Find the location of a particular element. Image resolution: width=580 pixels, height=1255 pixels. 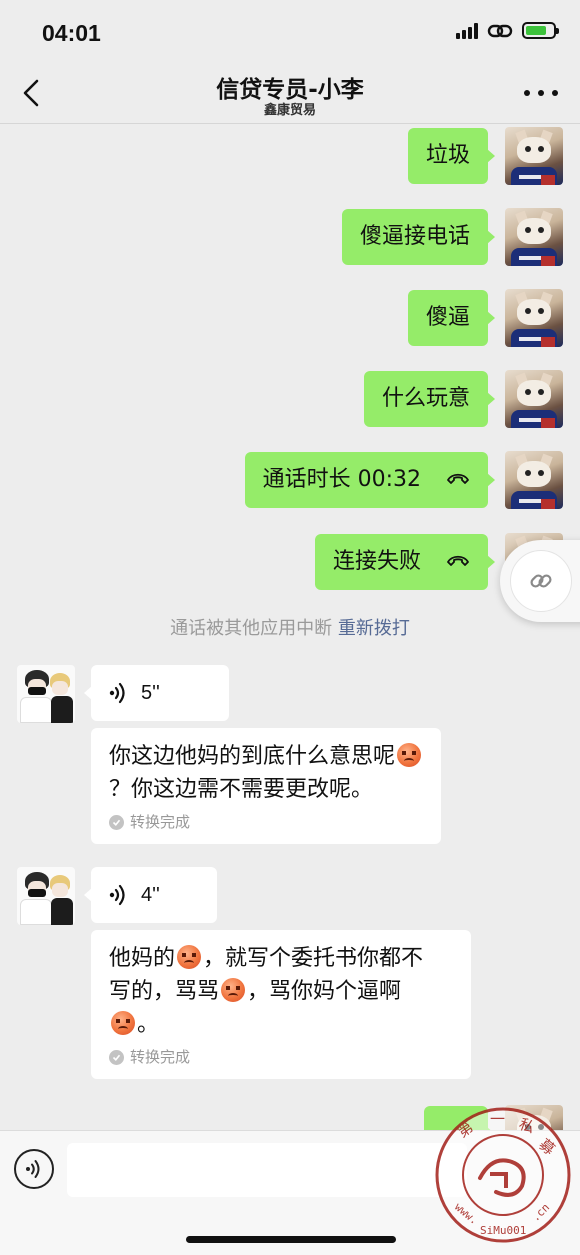

svg-text: 一 is located at coordinates (497, 1119).